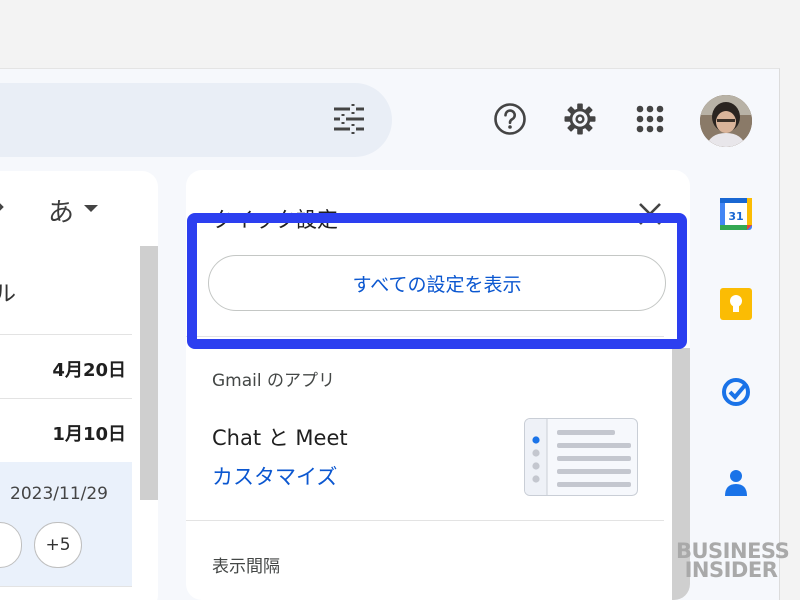 The width and height of the screenshot is (800, 600). What do you see at coordinates (246, 567) in the screenshot?
I see `density-section-title: 表示間隔` at bounding box center [246, 567].